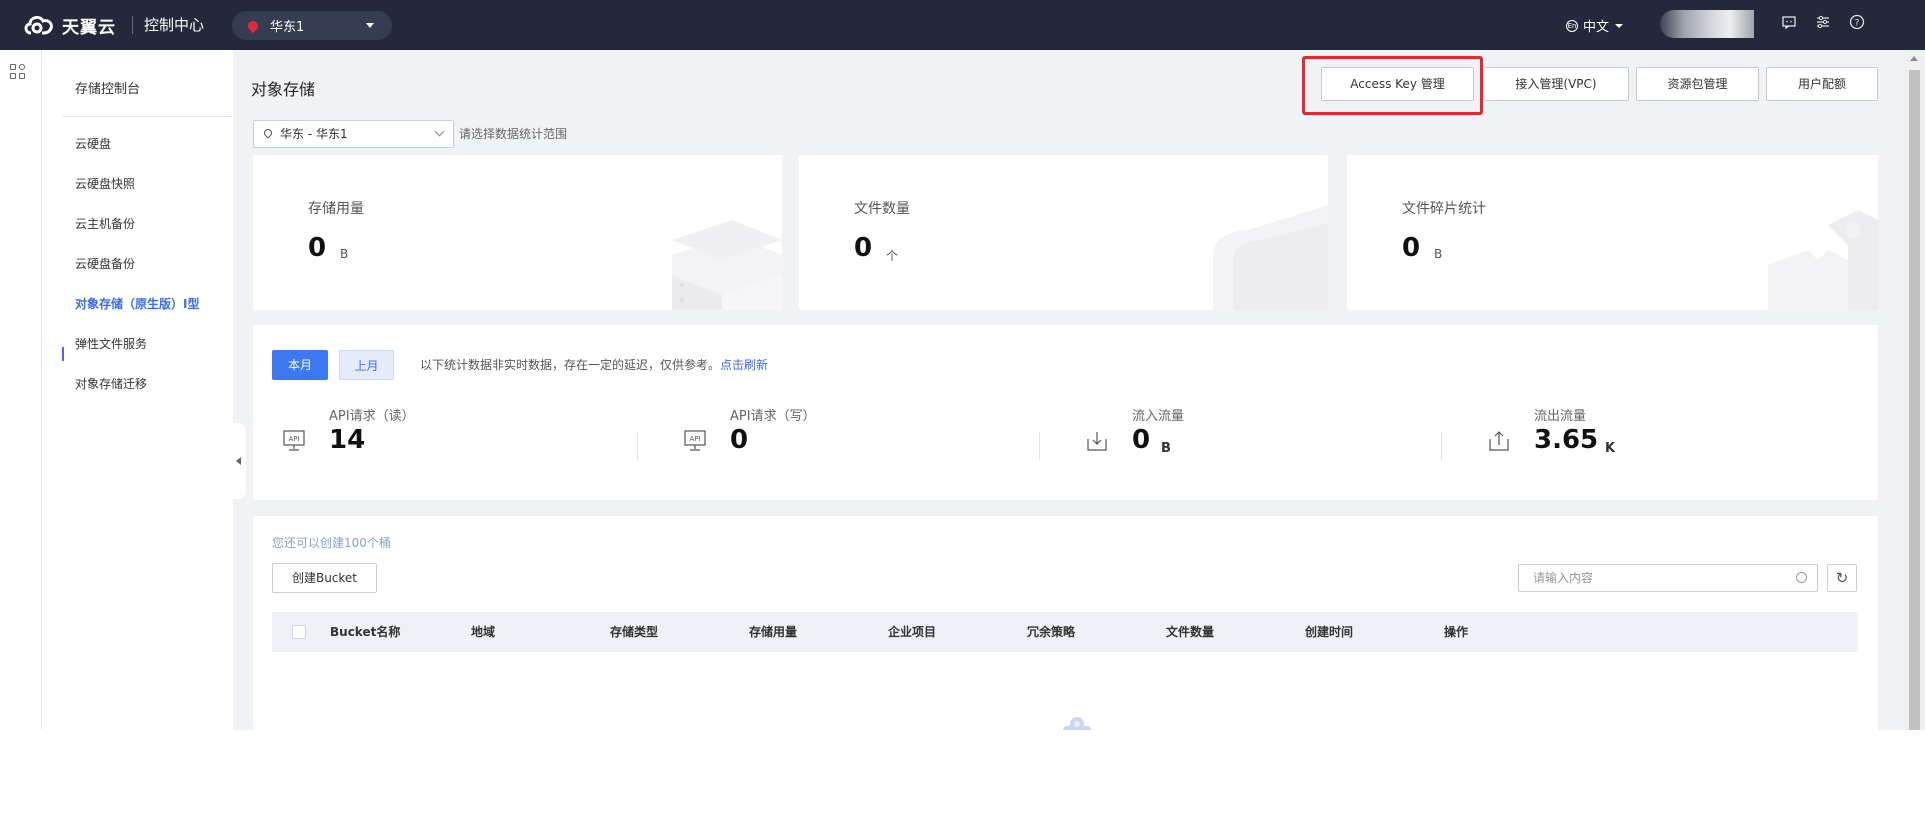  Describe the element at coordinates (21, 390) in the screenshot. I see `product-strip` at that location.